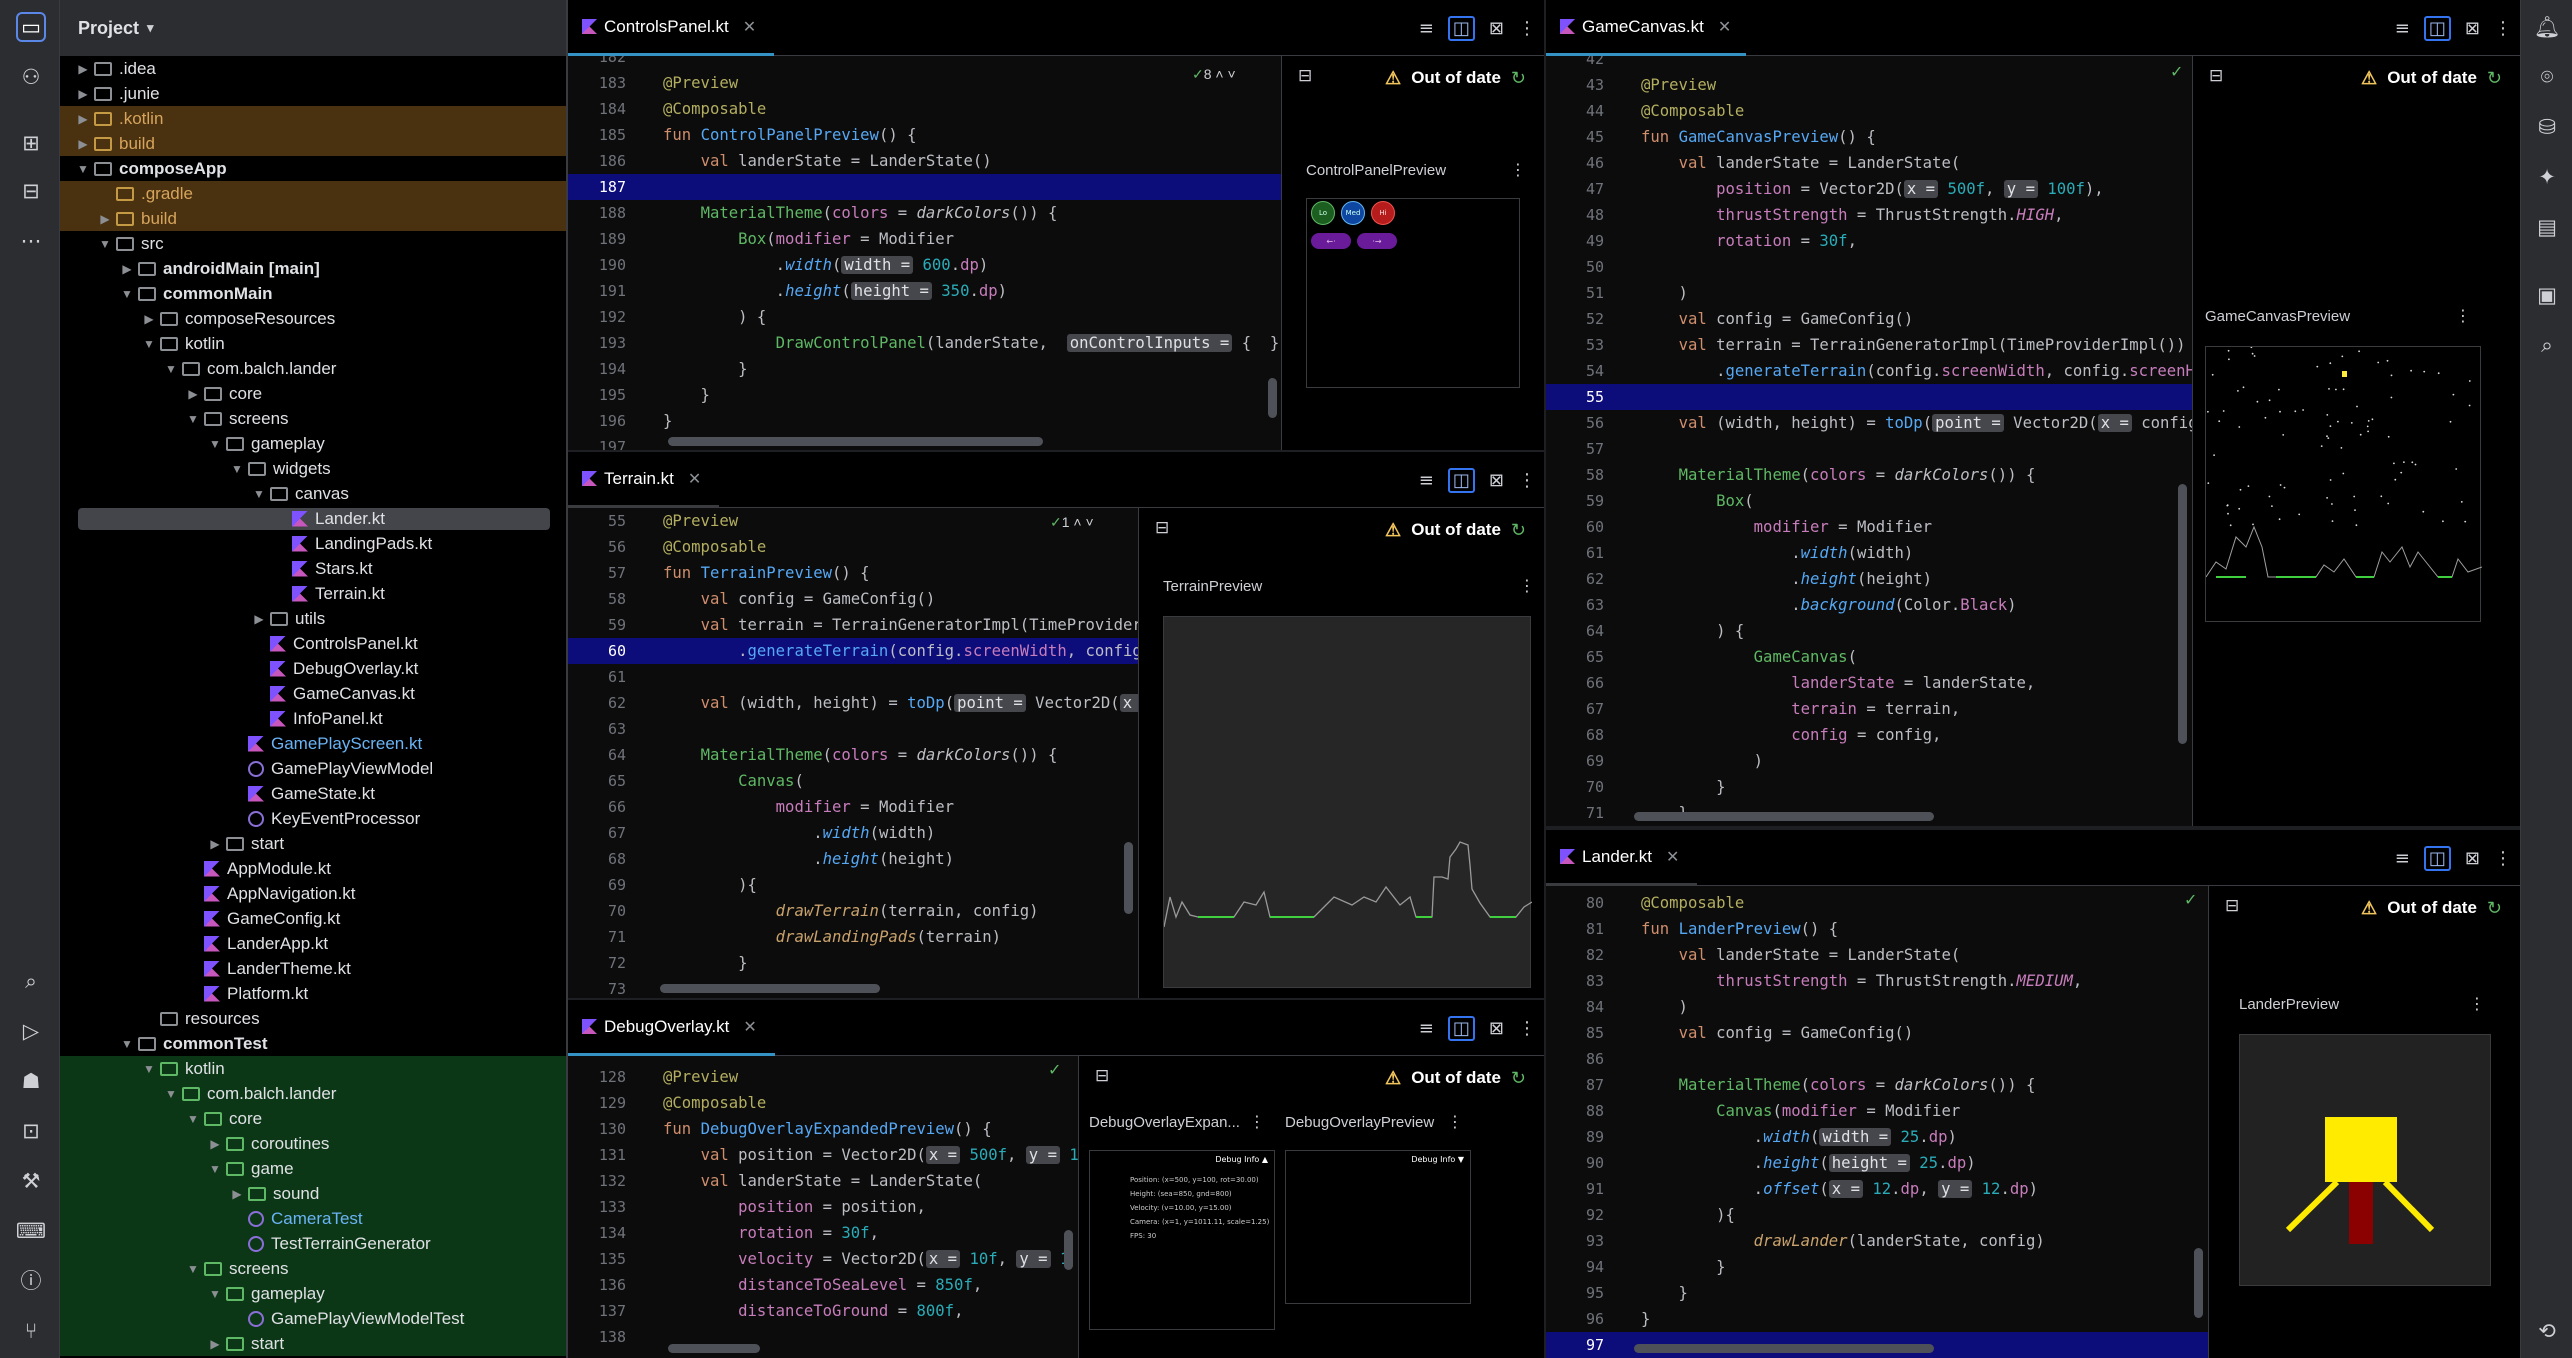 The image size is (2572, 1358). What do you see at coordinates (671, 28) in the screenshot?
I see `tab-controls-panel: ControlsPanel.kt ✕` at bounding box center [671, 28].